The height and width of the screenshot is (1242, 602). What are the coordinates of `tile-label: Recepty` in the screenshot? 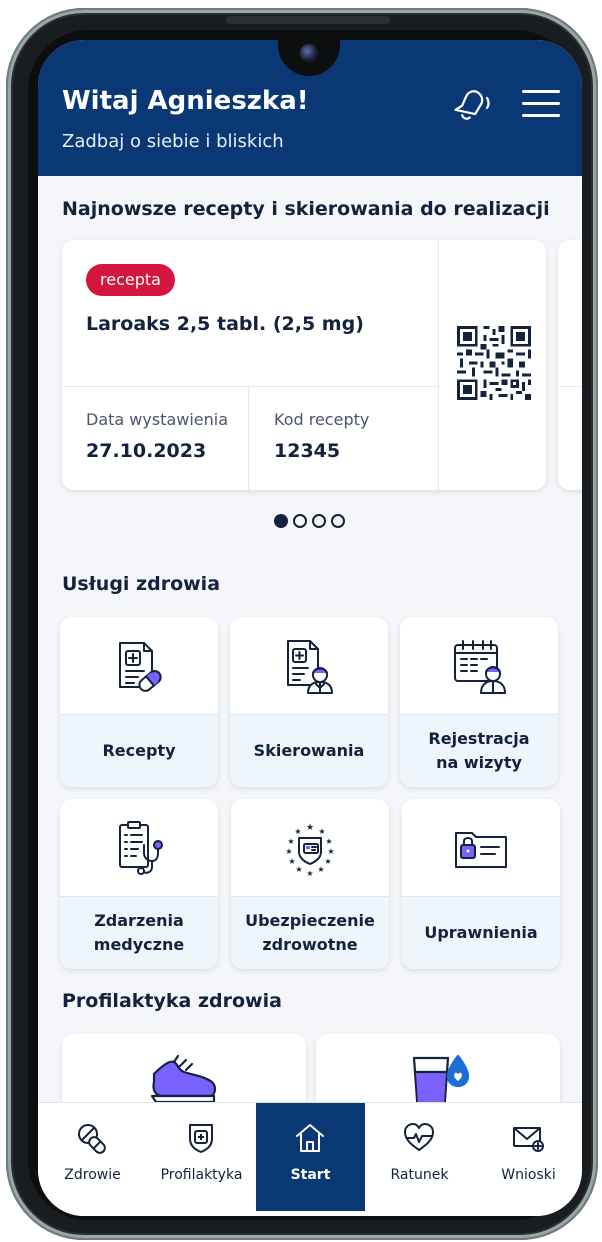 It's located at (139, 750).